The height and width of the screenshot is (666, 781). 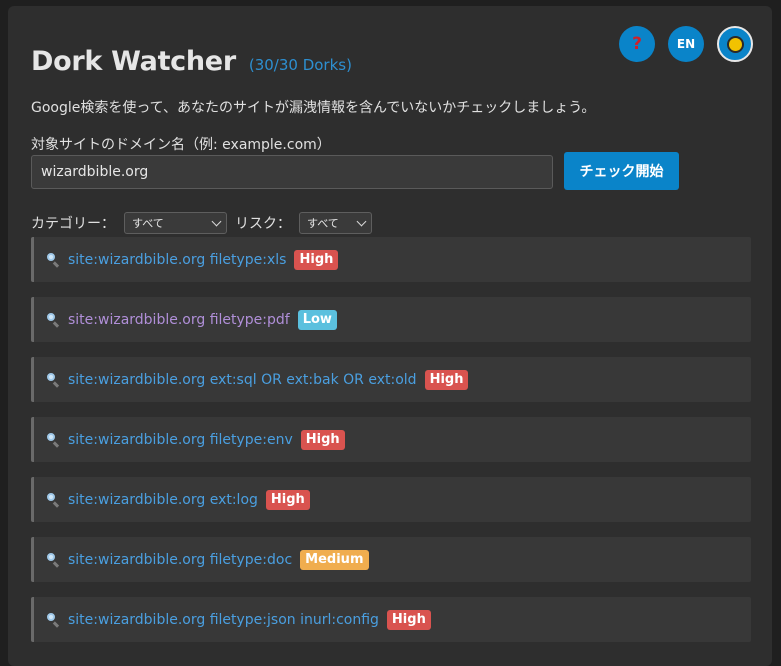 I want to click on page-title: Dork Watcher, so click(x=133, y=61).